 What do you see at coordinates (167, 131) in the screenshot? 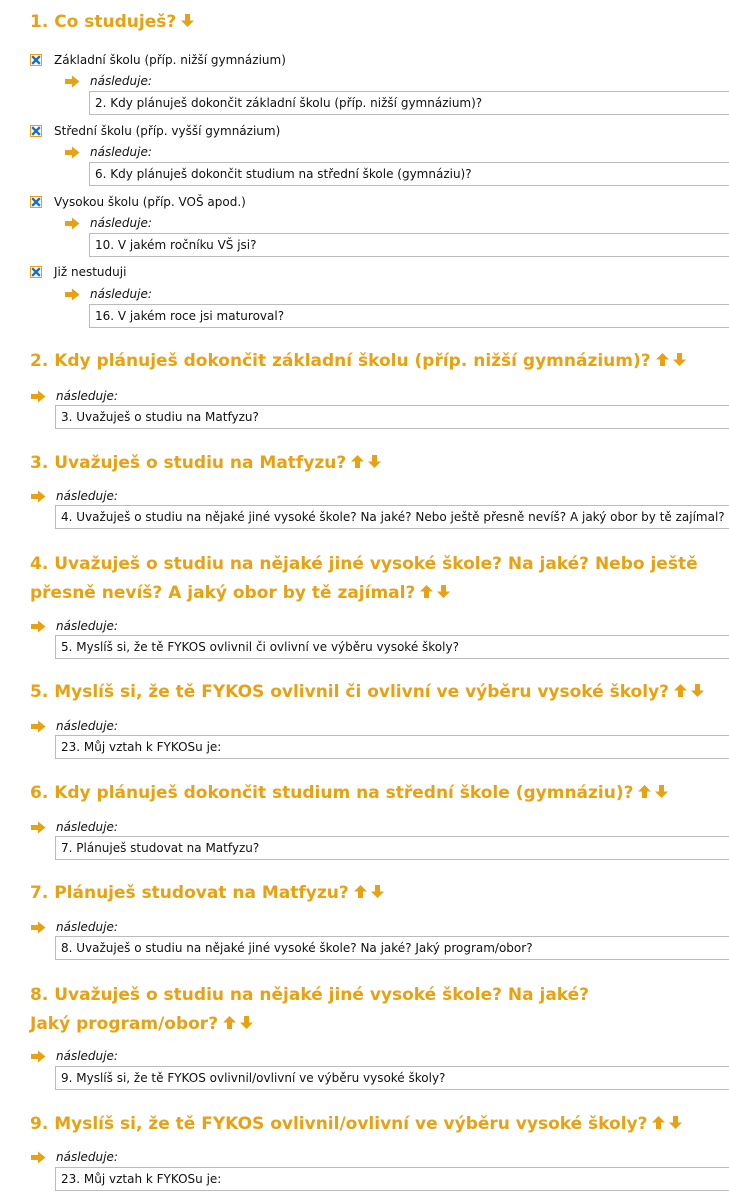
I see `option-label-2: Střední školu (příp. vyšší gymnázium)` at bounding box center [167, 131].